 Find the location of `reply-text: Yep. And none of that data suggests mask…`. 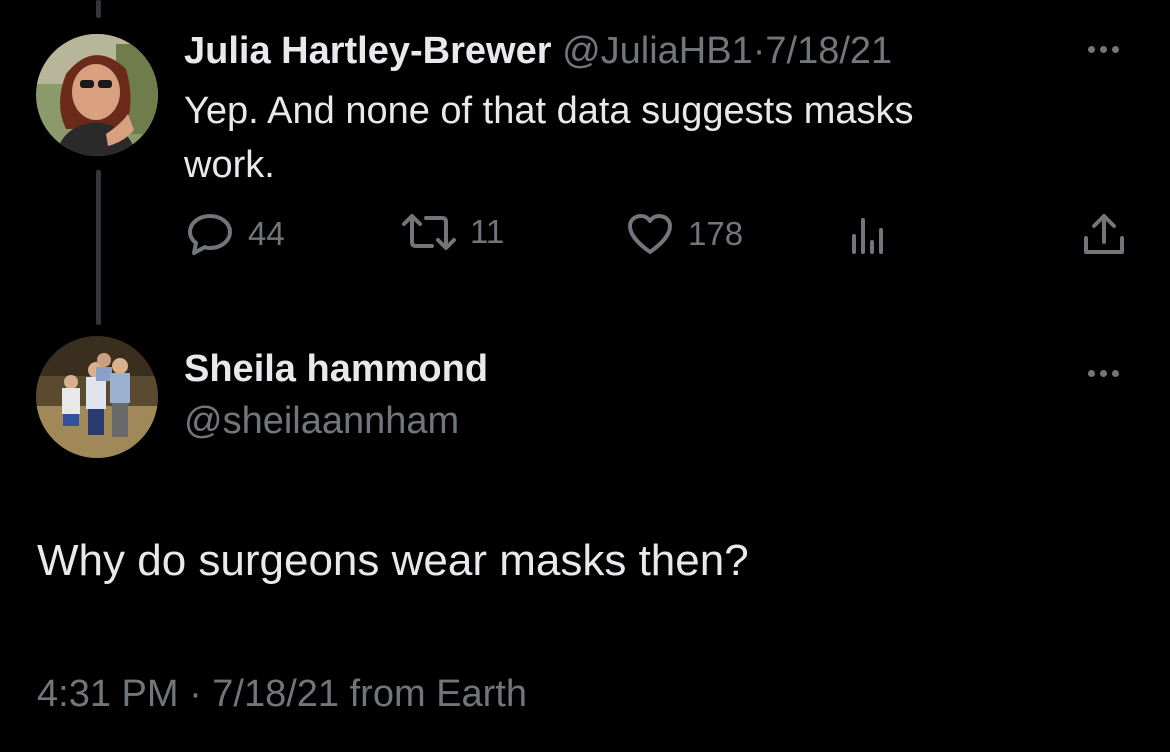

reply-text: Yep. And none of that data suggests mask… is located at coordinates (549, 138).